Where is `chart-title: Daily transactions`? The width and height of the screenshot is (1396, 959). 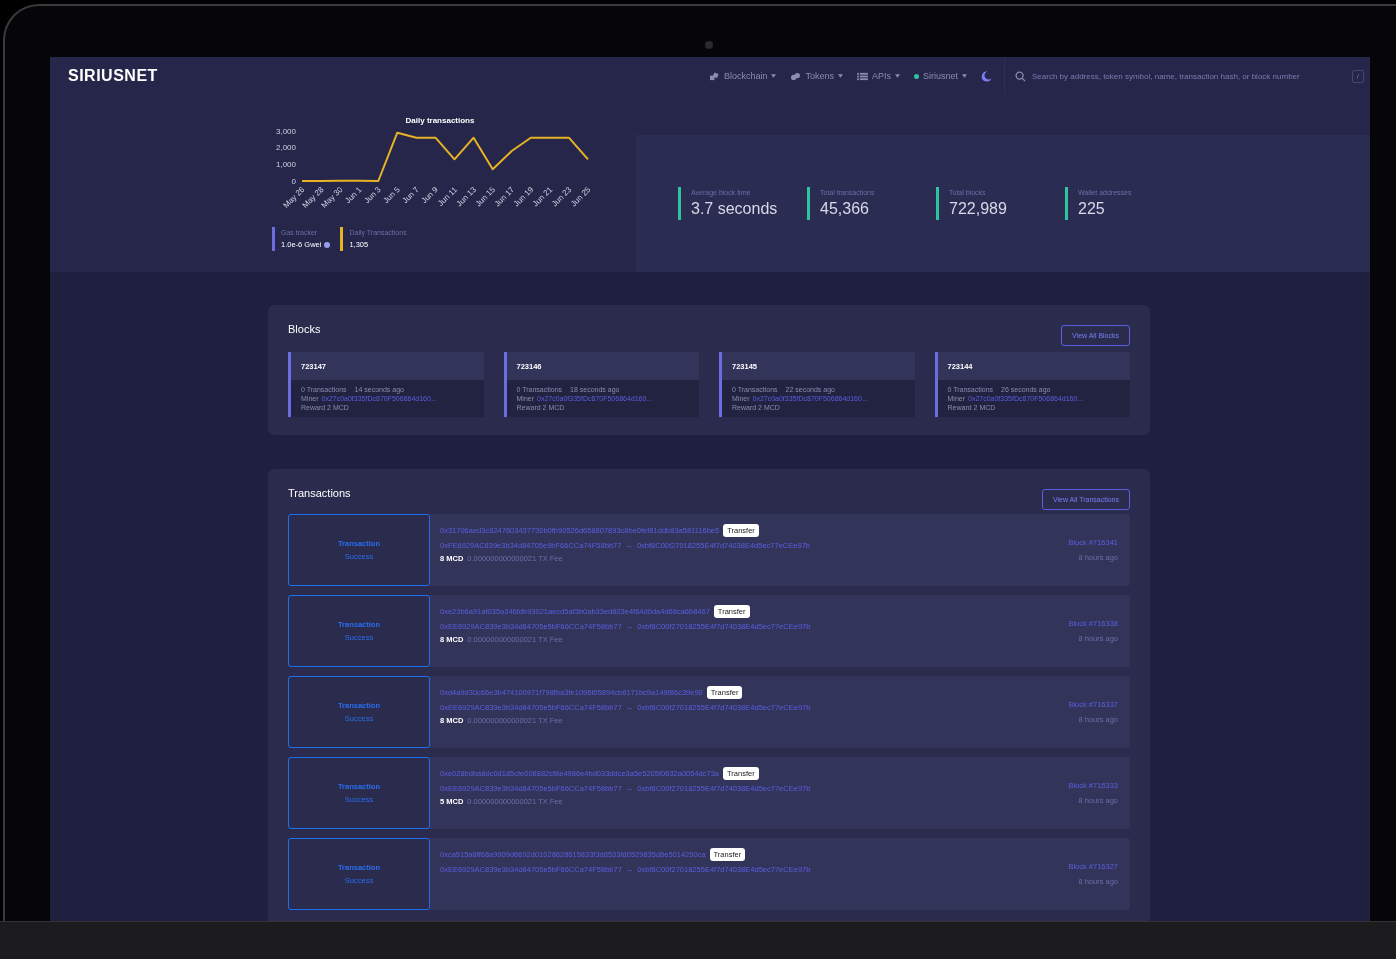
chart-title: Daily transactions is located at coordinates (440, 120).